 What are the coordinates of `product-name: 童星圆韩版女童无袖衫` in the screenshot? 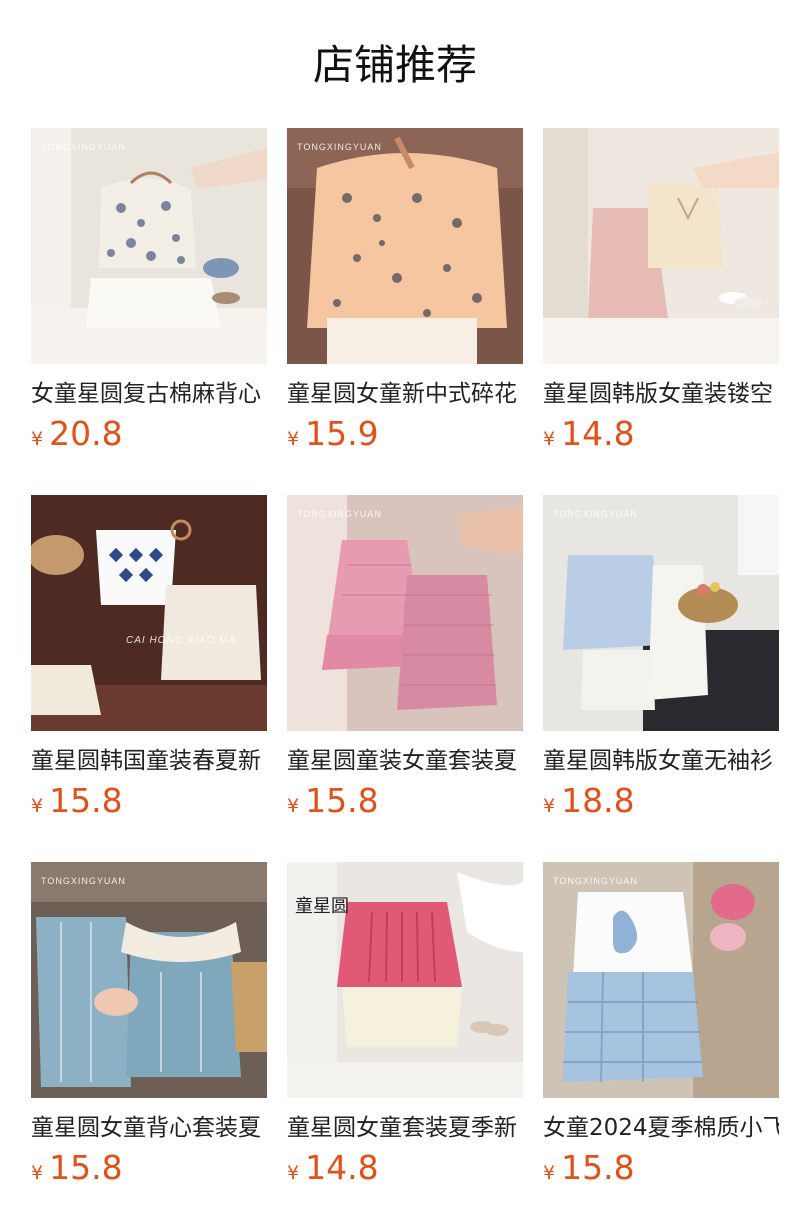 It's located at (661, 761).